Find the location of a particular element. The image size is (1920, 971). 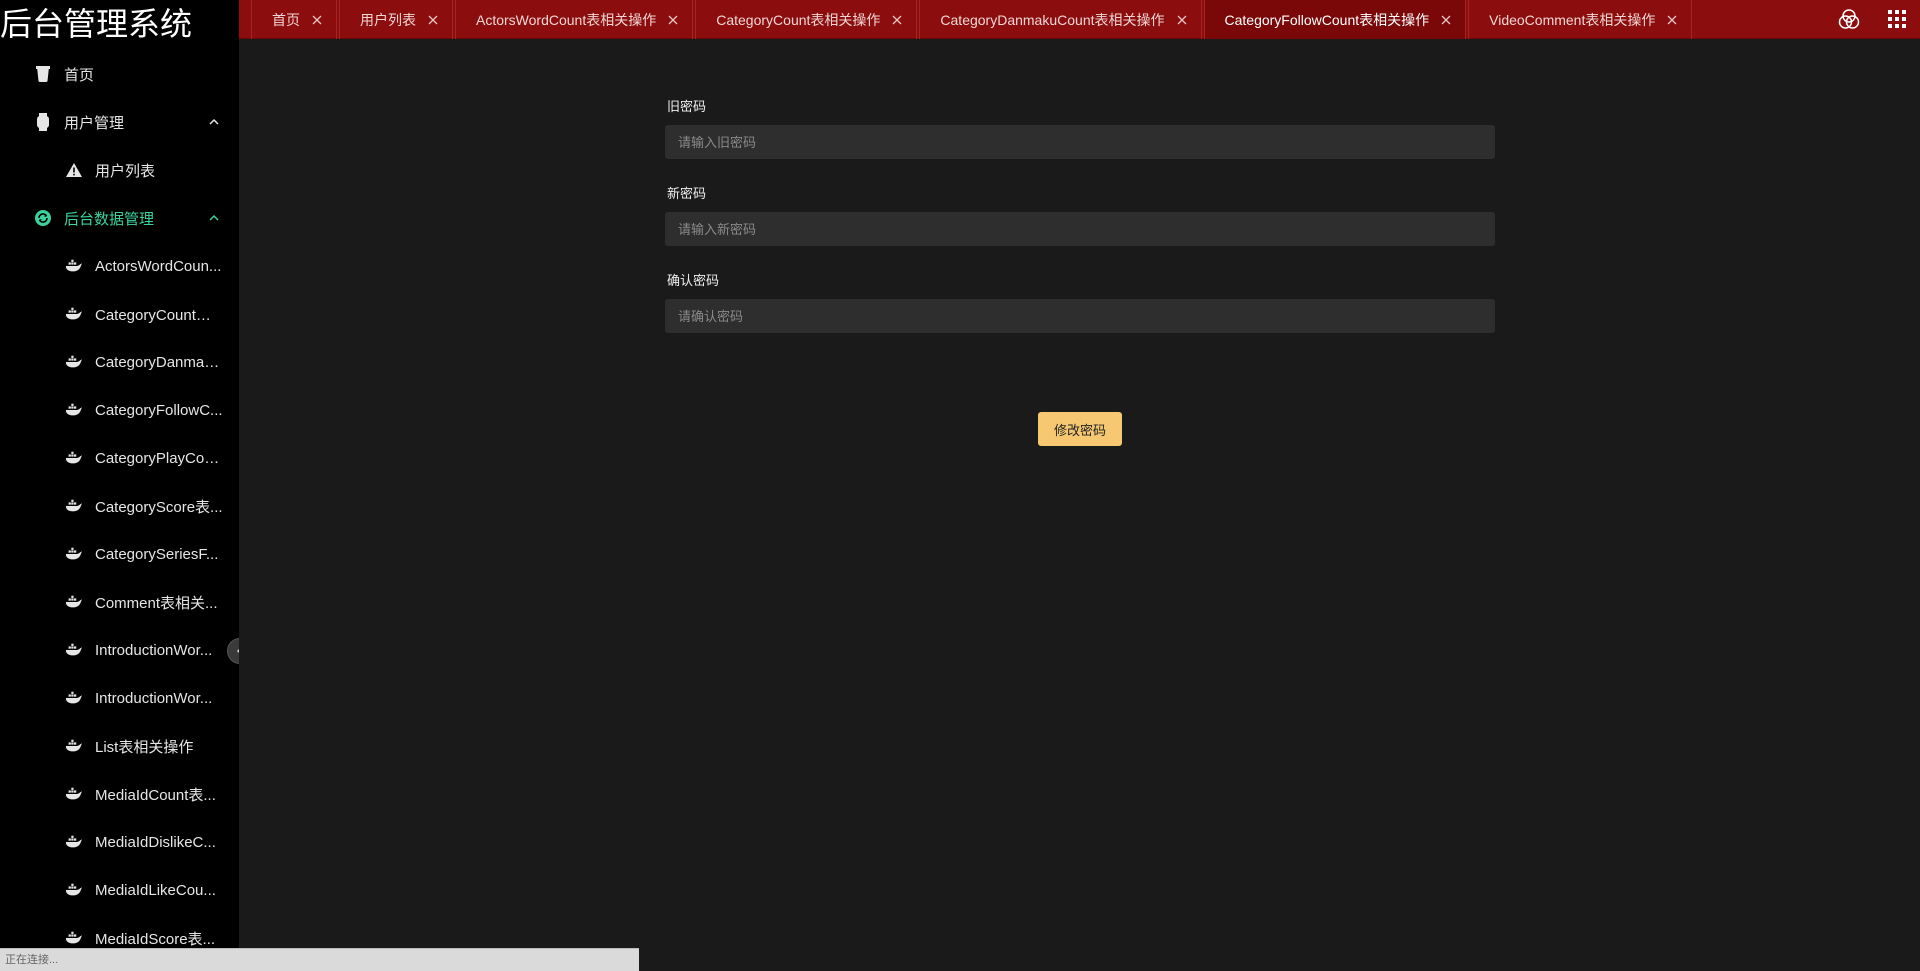

old-password-label: 旧密码 is located at coordinates (687, 106).